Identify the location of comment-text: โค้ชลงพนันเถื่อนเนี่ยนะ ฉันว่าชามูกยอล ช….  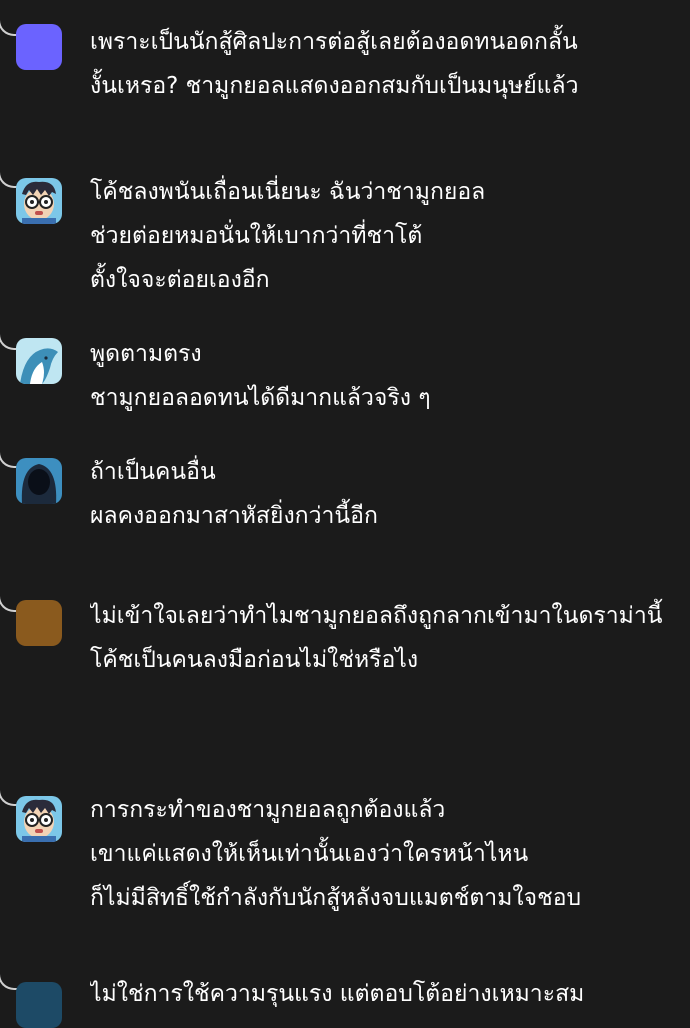
(390, 236).